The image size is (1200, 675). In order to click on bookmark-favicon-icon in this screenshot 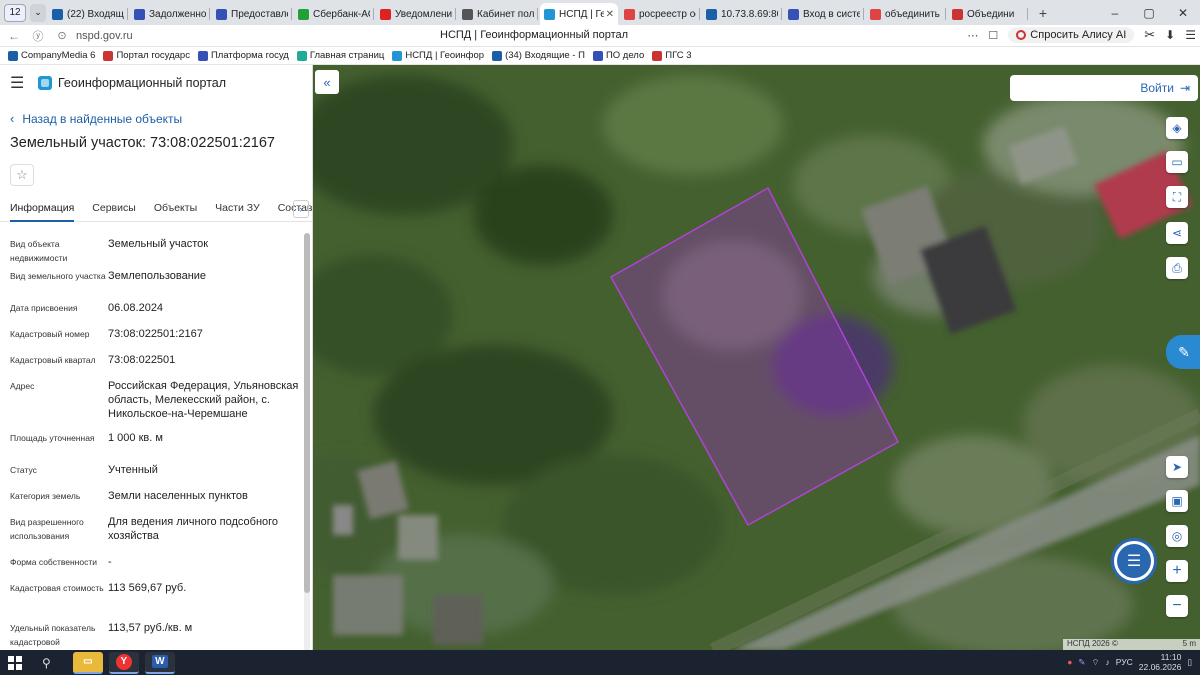, I will do `click(597, 55)`.